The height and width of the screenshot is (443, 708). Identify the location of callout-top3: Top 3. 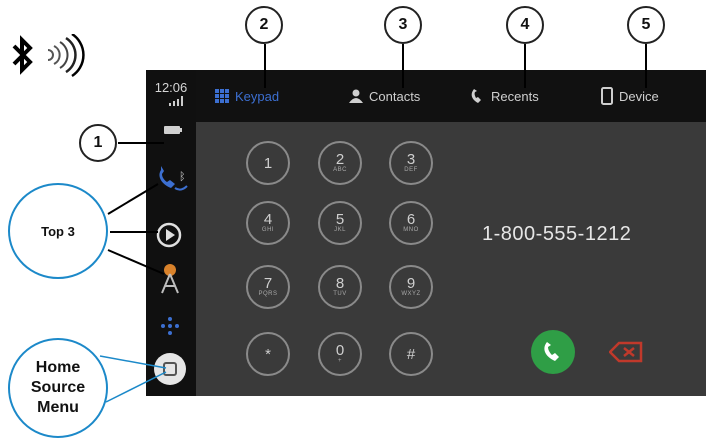
(58, 231).